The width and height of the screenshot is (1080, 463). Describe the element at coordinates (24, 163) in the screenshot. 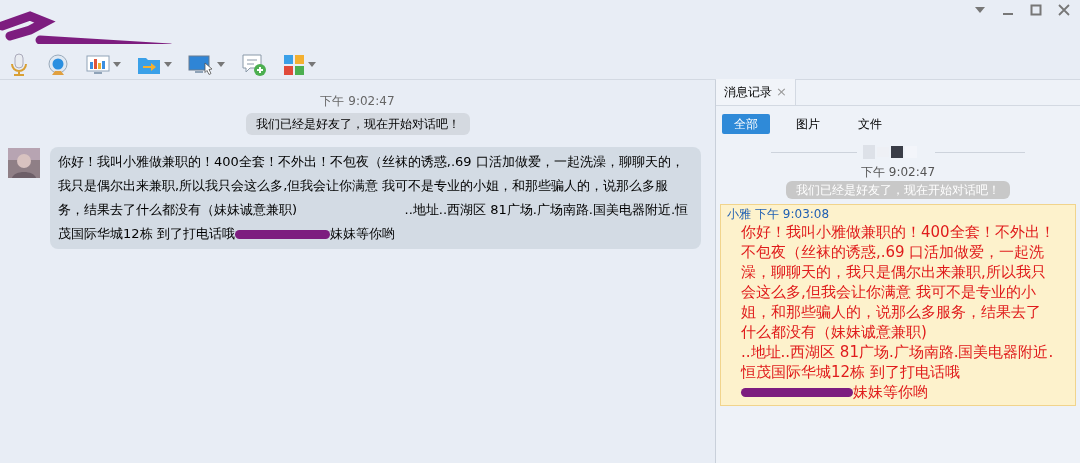

I see `avatar` at that location.